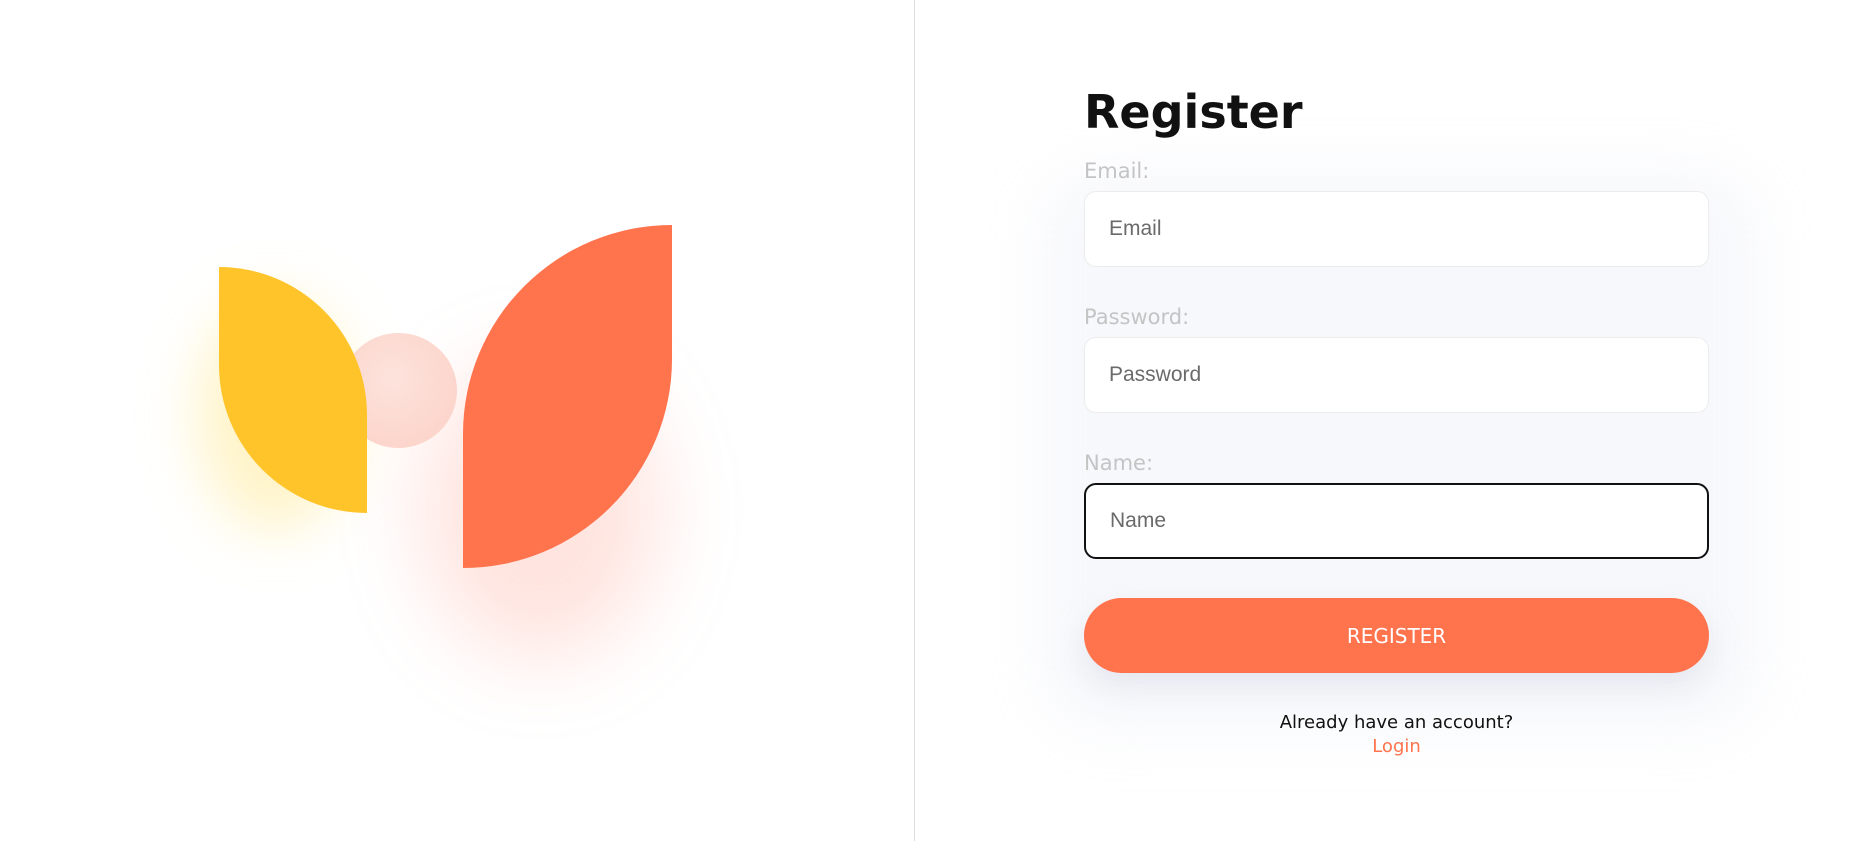 The height and width of the screenshot is (841, 1856). I want to click on register-button: REGISTER, so click(1396, 635).